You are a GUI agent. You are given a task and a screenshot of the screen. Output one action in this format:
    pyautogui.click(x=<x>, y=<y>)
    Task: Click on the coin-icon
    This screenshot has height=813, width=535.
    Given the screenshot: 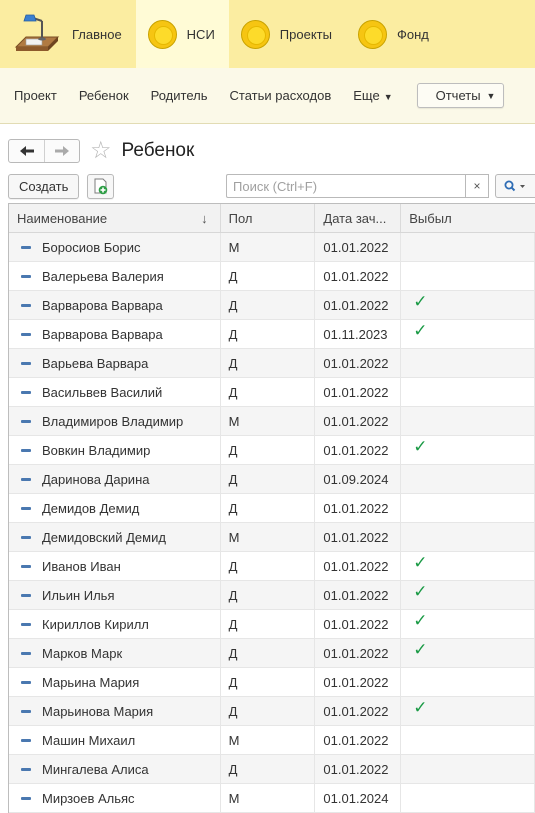 What is the action you would take?
    pyautogui.click(x=372, y=34)
    